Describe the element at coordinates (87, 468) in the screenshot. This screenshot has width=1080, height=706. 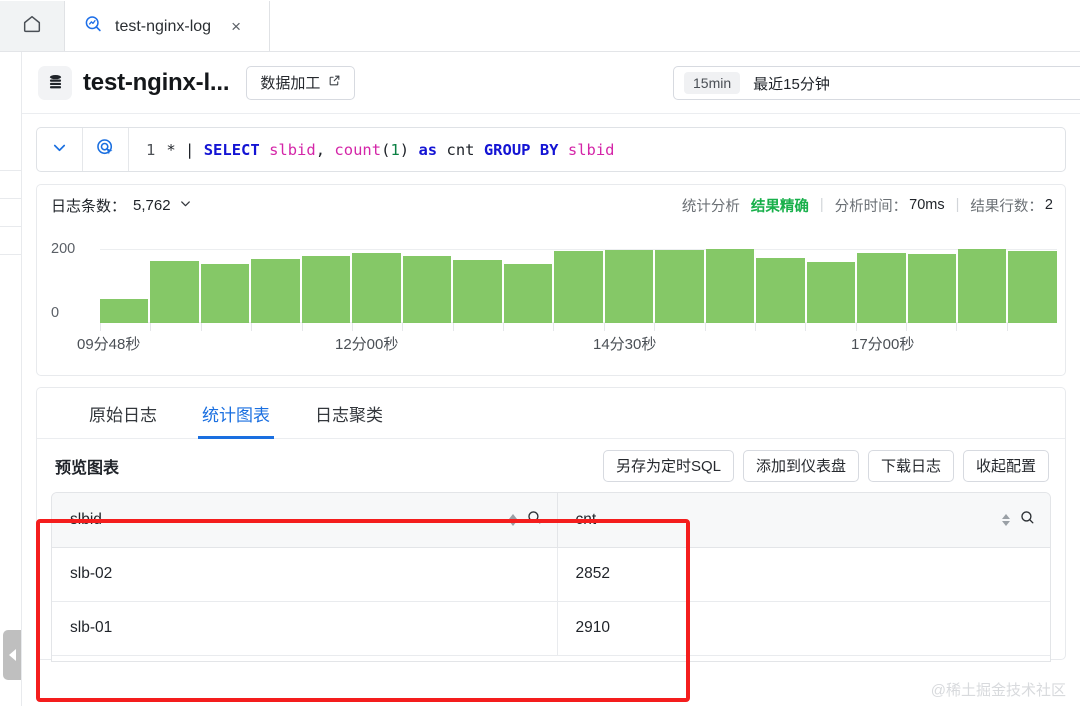
I see `preview-title: 预览图表` at that location.